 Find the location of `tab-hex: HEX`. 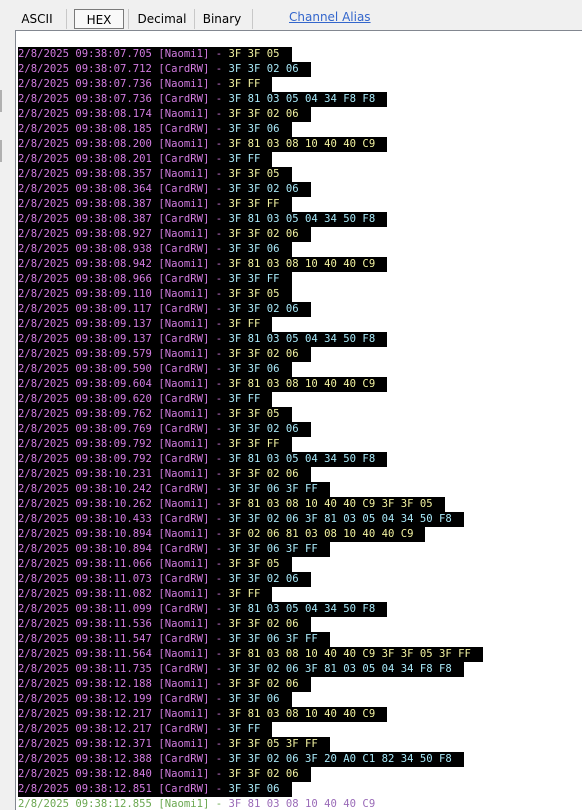

tab-hex: HEX is located at coordinates (99, 19).